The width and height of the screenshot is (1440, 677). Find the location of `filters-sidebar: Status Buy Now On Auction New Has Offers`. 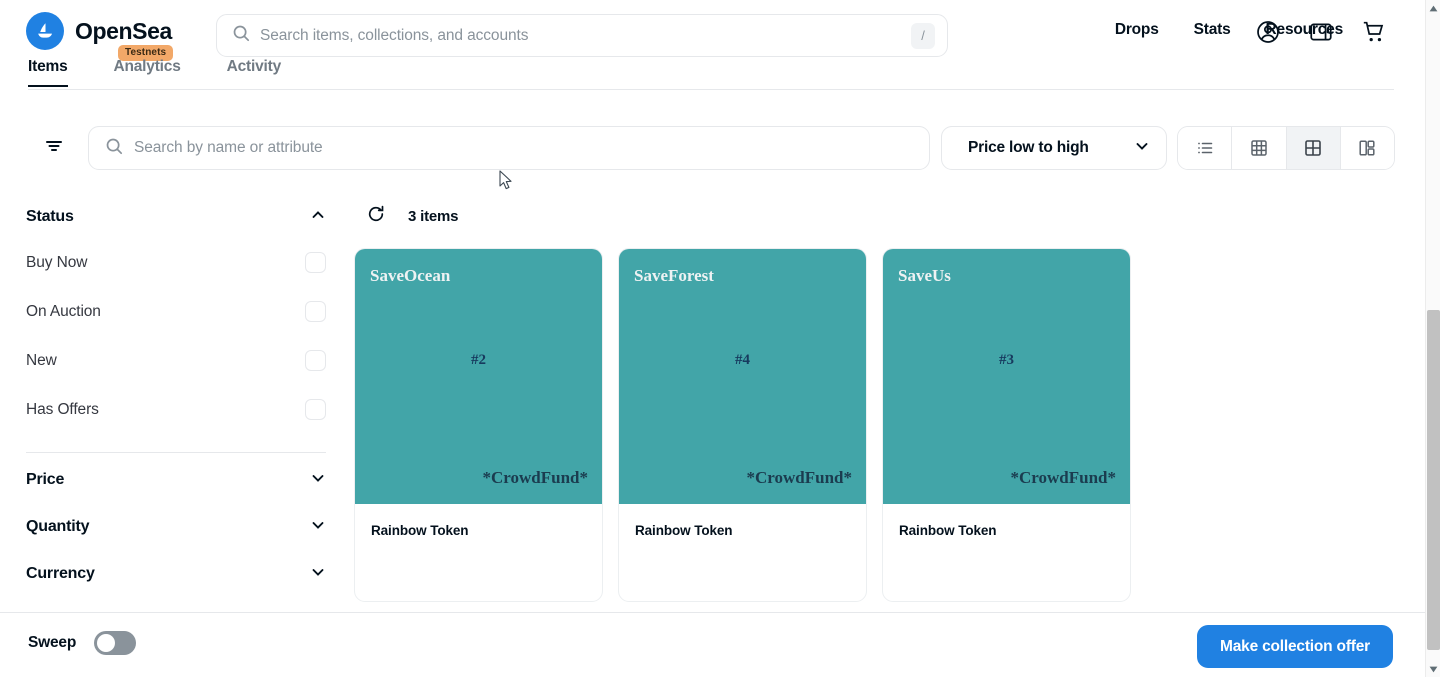

filters-sidebar: Status Buy Now On Auction New Has Offers is located at coordinates (176, 395).